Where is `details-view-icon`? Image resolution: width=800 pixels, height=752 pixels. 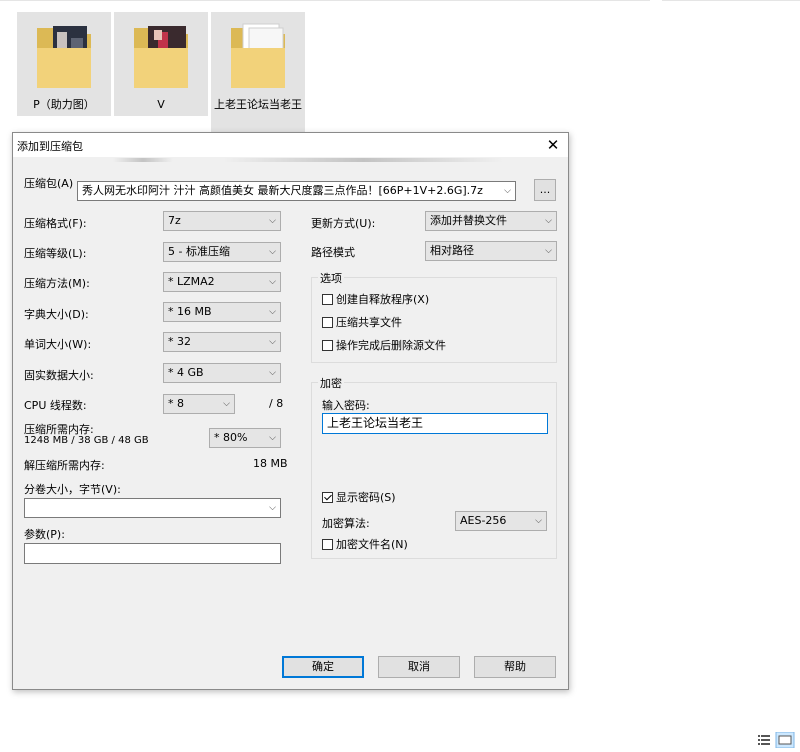
details-view-icon is located at coordinates (764, 740).